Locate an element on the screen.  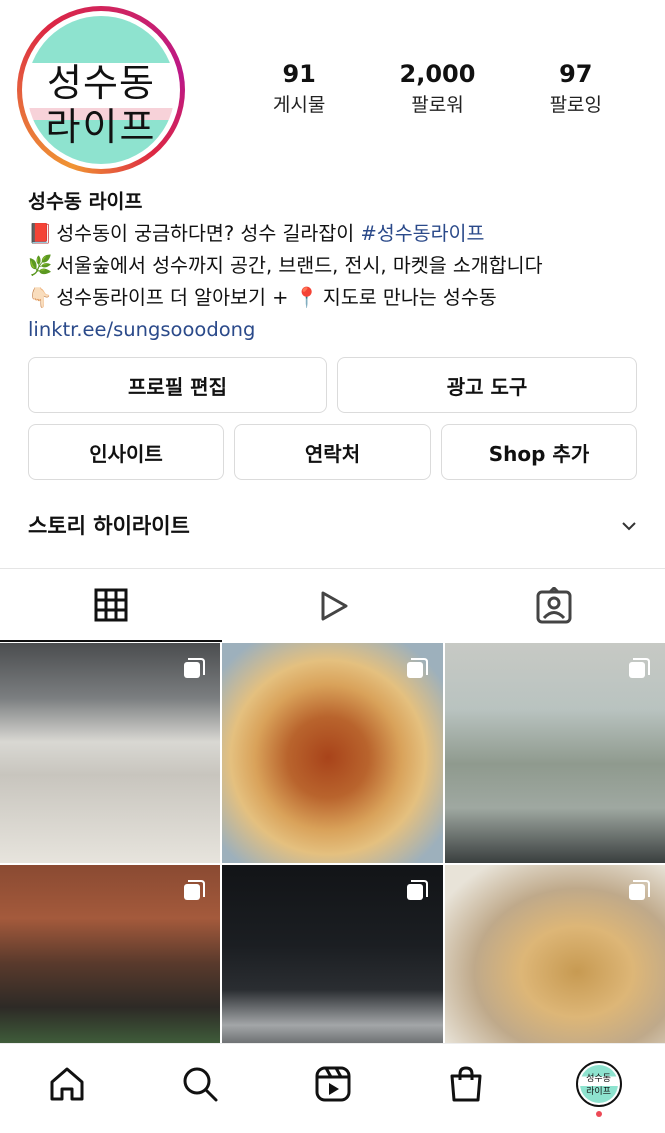
story-highlights-title: 스토리 하이라이트 is located at coordinates (109, 526).